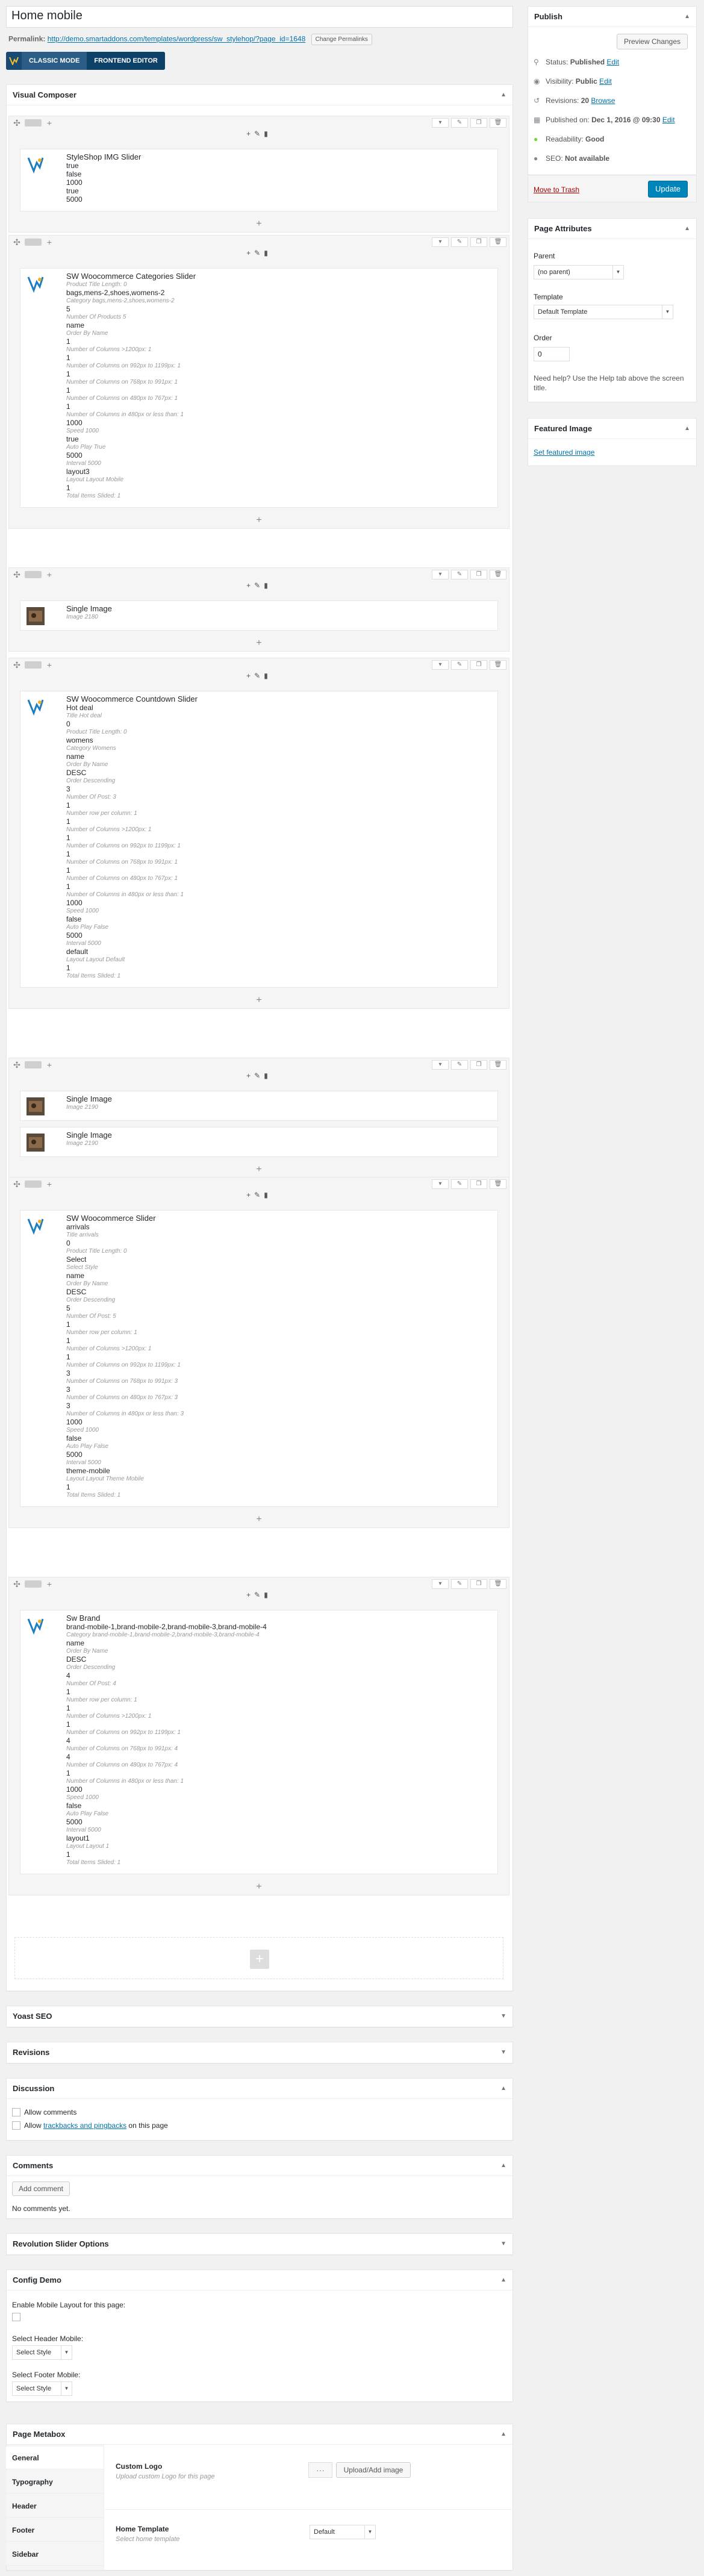 The height and width of the screenshot is (2576, 704). I want to click on parent-select: (no parent) ▼, so click(579, 272).